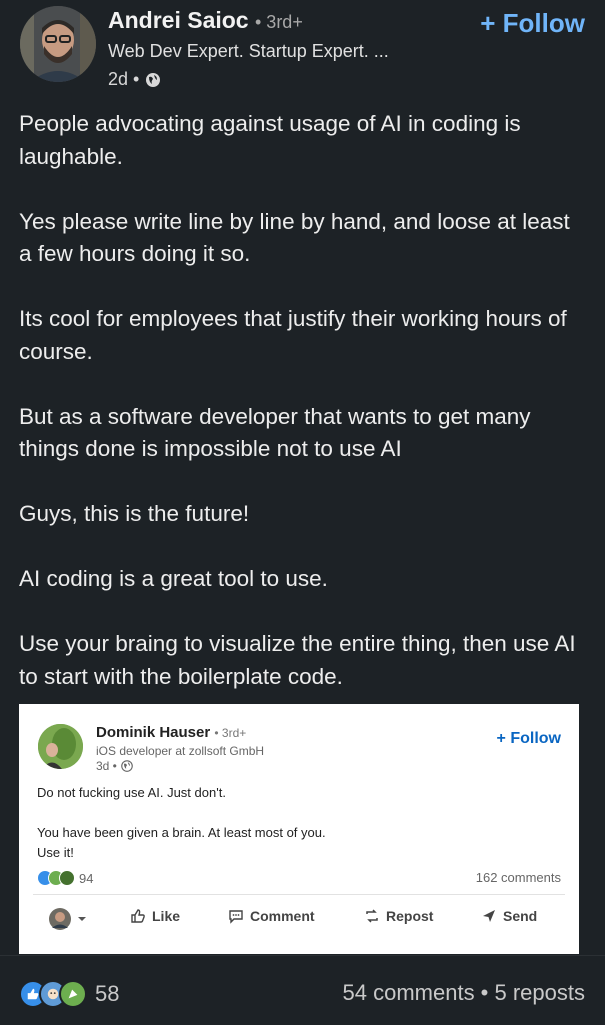 The height and width of the screenshot is (1025, 605). What do you see at coordinates (153, 732) in the screenshot?
I see `embedded-author-name: Dominik Hauser` at bounding box center [153, 732].